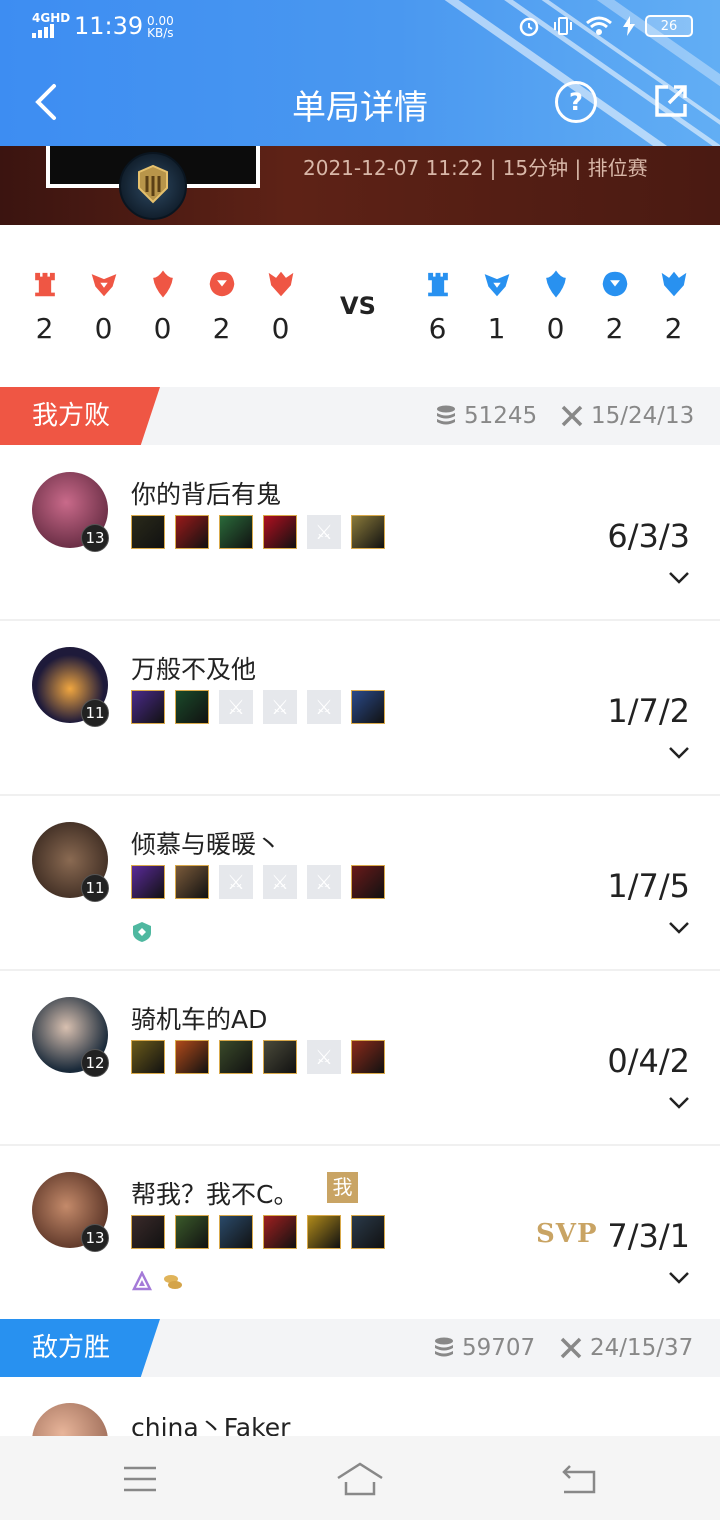  What do you see at coordinates (605, 26) in the screenshot?
I see `status-icons: 26` at bounding box center [605, 26].